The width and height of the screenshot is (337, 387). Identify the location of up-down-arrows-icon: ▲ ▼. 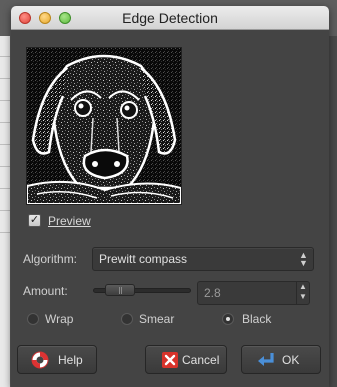
(303, 259).